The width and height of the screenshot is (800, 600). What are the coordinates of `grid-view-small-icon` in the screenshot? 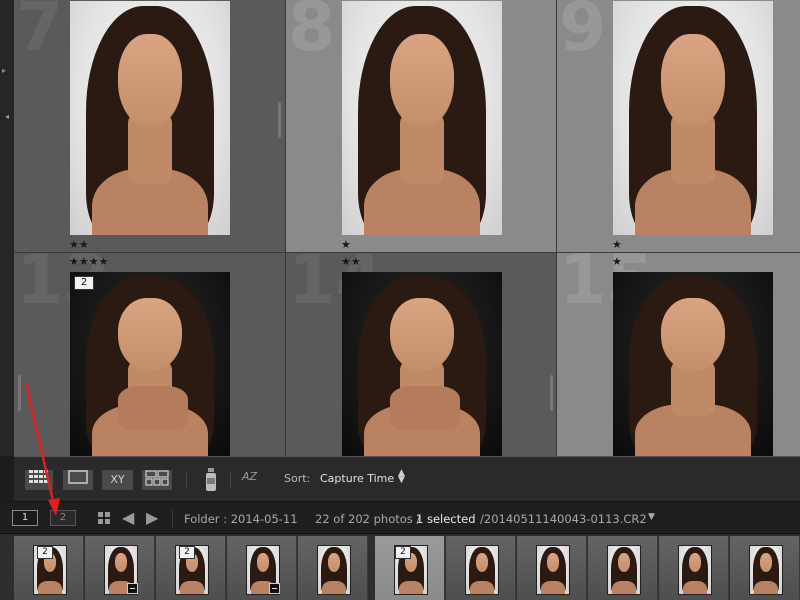 It's located at (104, 518).